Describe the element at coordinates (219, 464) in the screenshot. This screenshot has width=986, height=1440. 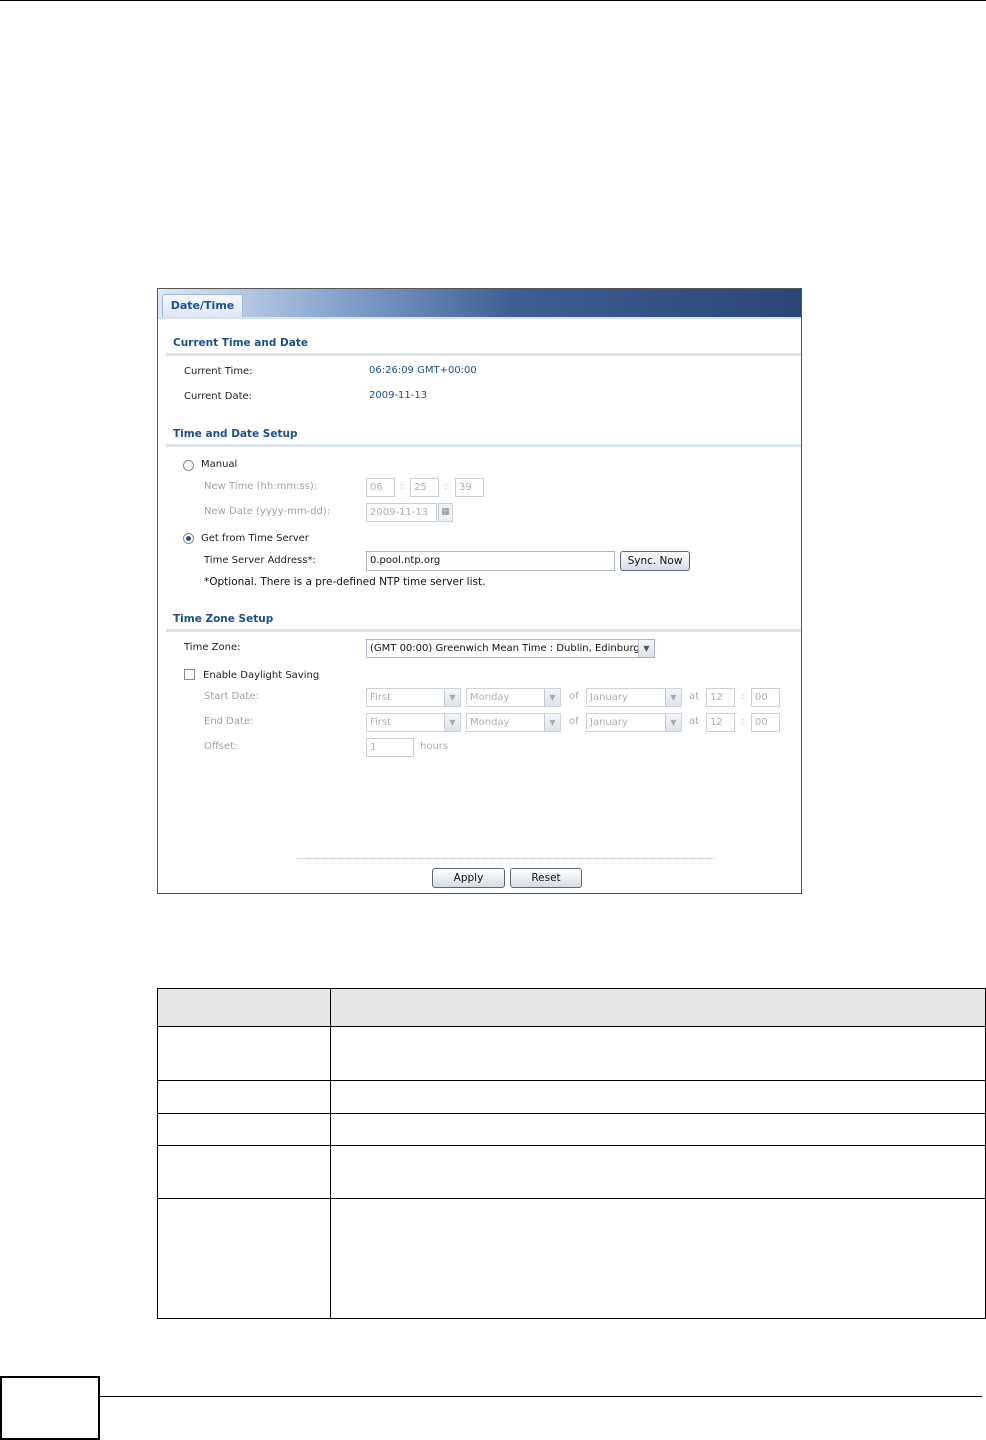
I see `manual-label: Manual` at that location.